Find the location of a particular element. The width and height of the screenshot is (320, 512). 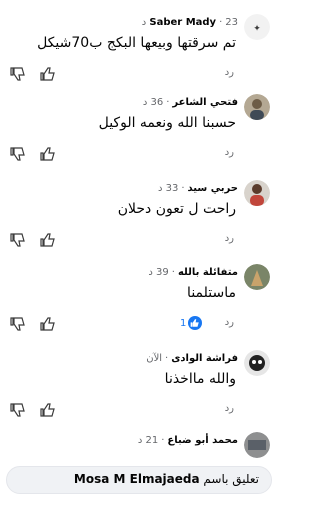

comment-author: متفائلة بالله is located at coordinates (208, 272).